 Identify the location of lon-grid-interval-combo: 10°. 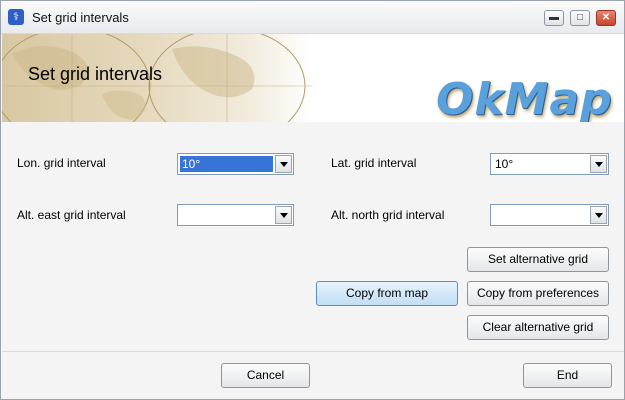
(235, 164).